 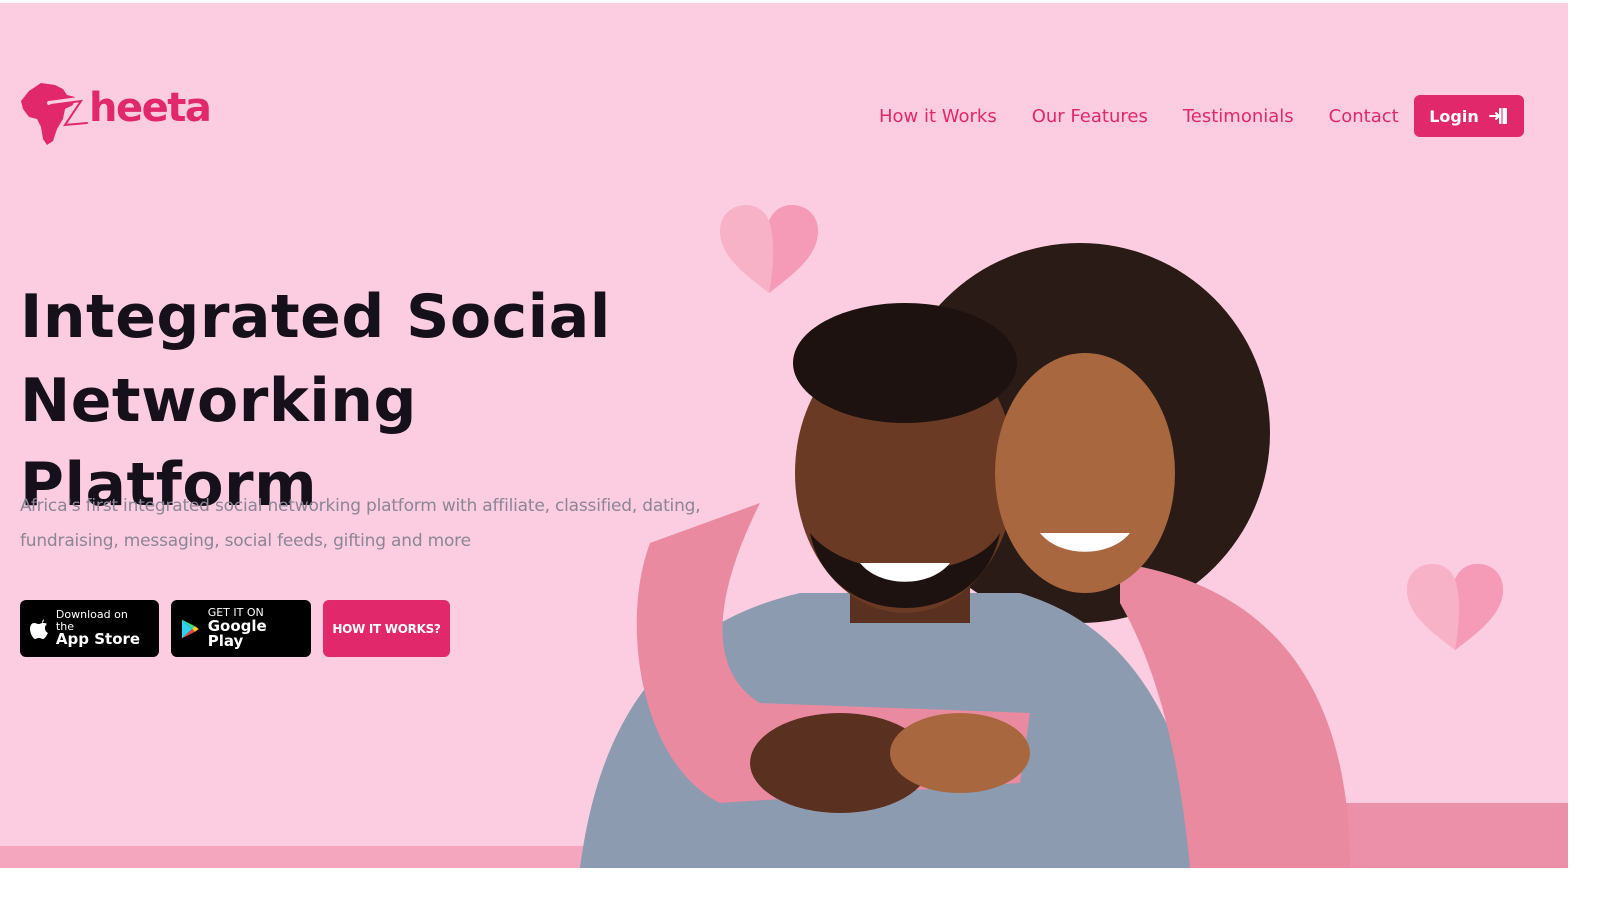 I want to click on app-store-small-text: Download on the, so click(x=91, y=620).